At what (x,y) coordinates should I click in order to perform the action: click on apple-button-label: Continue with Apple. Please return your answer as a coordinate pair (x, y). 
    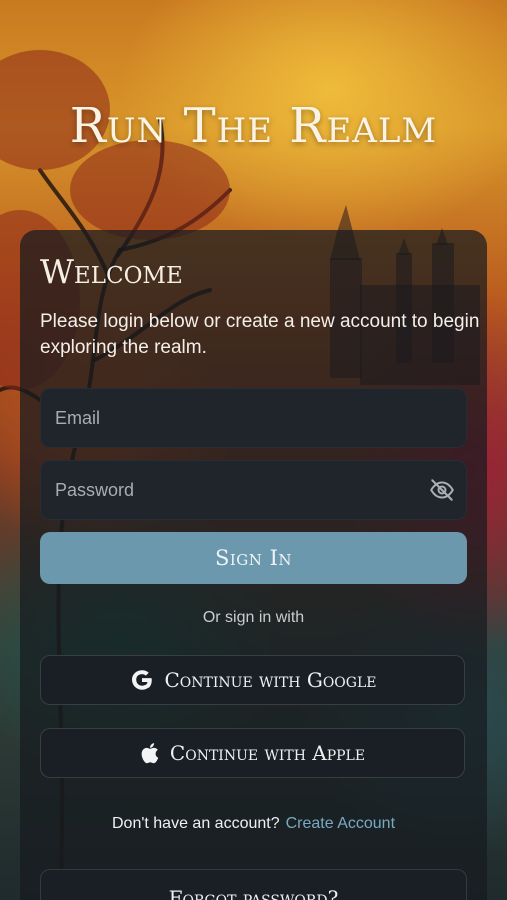
    Looking at the image, I should click on (267, 753).